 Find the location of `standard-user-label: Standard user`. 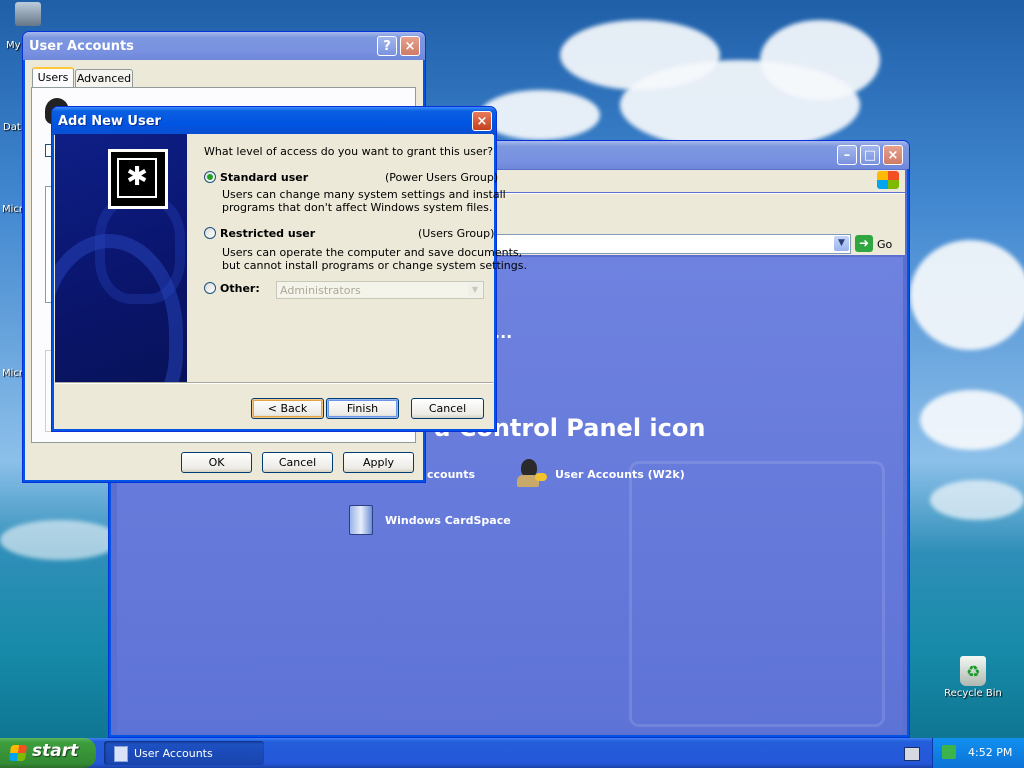

standard-user-label: Standard user is located at coordinates (264, 177).